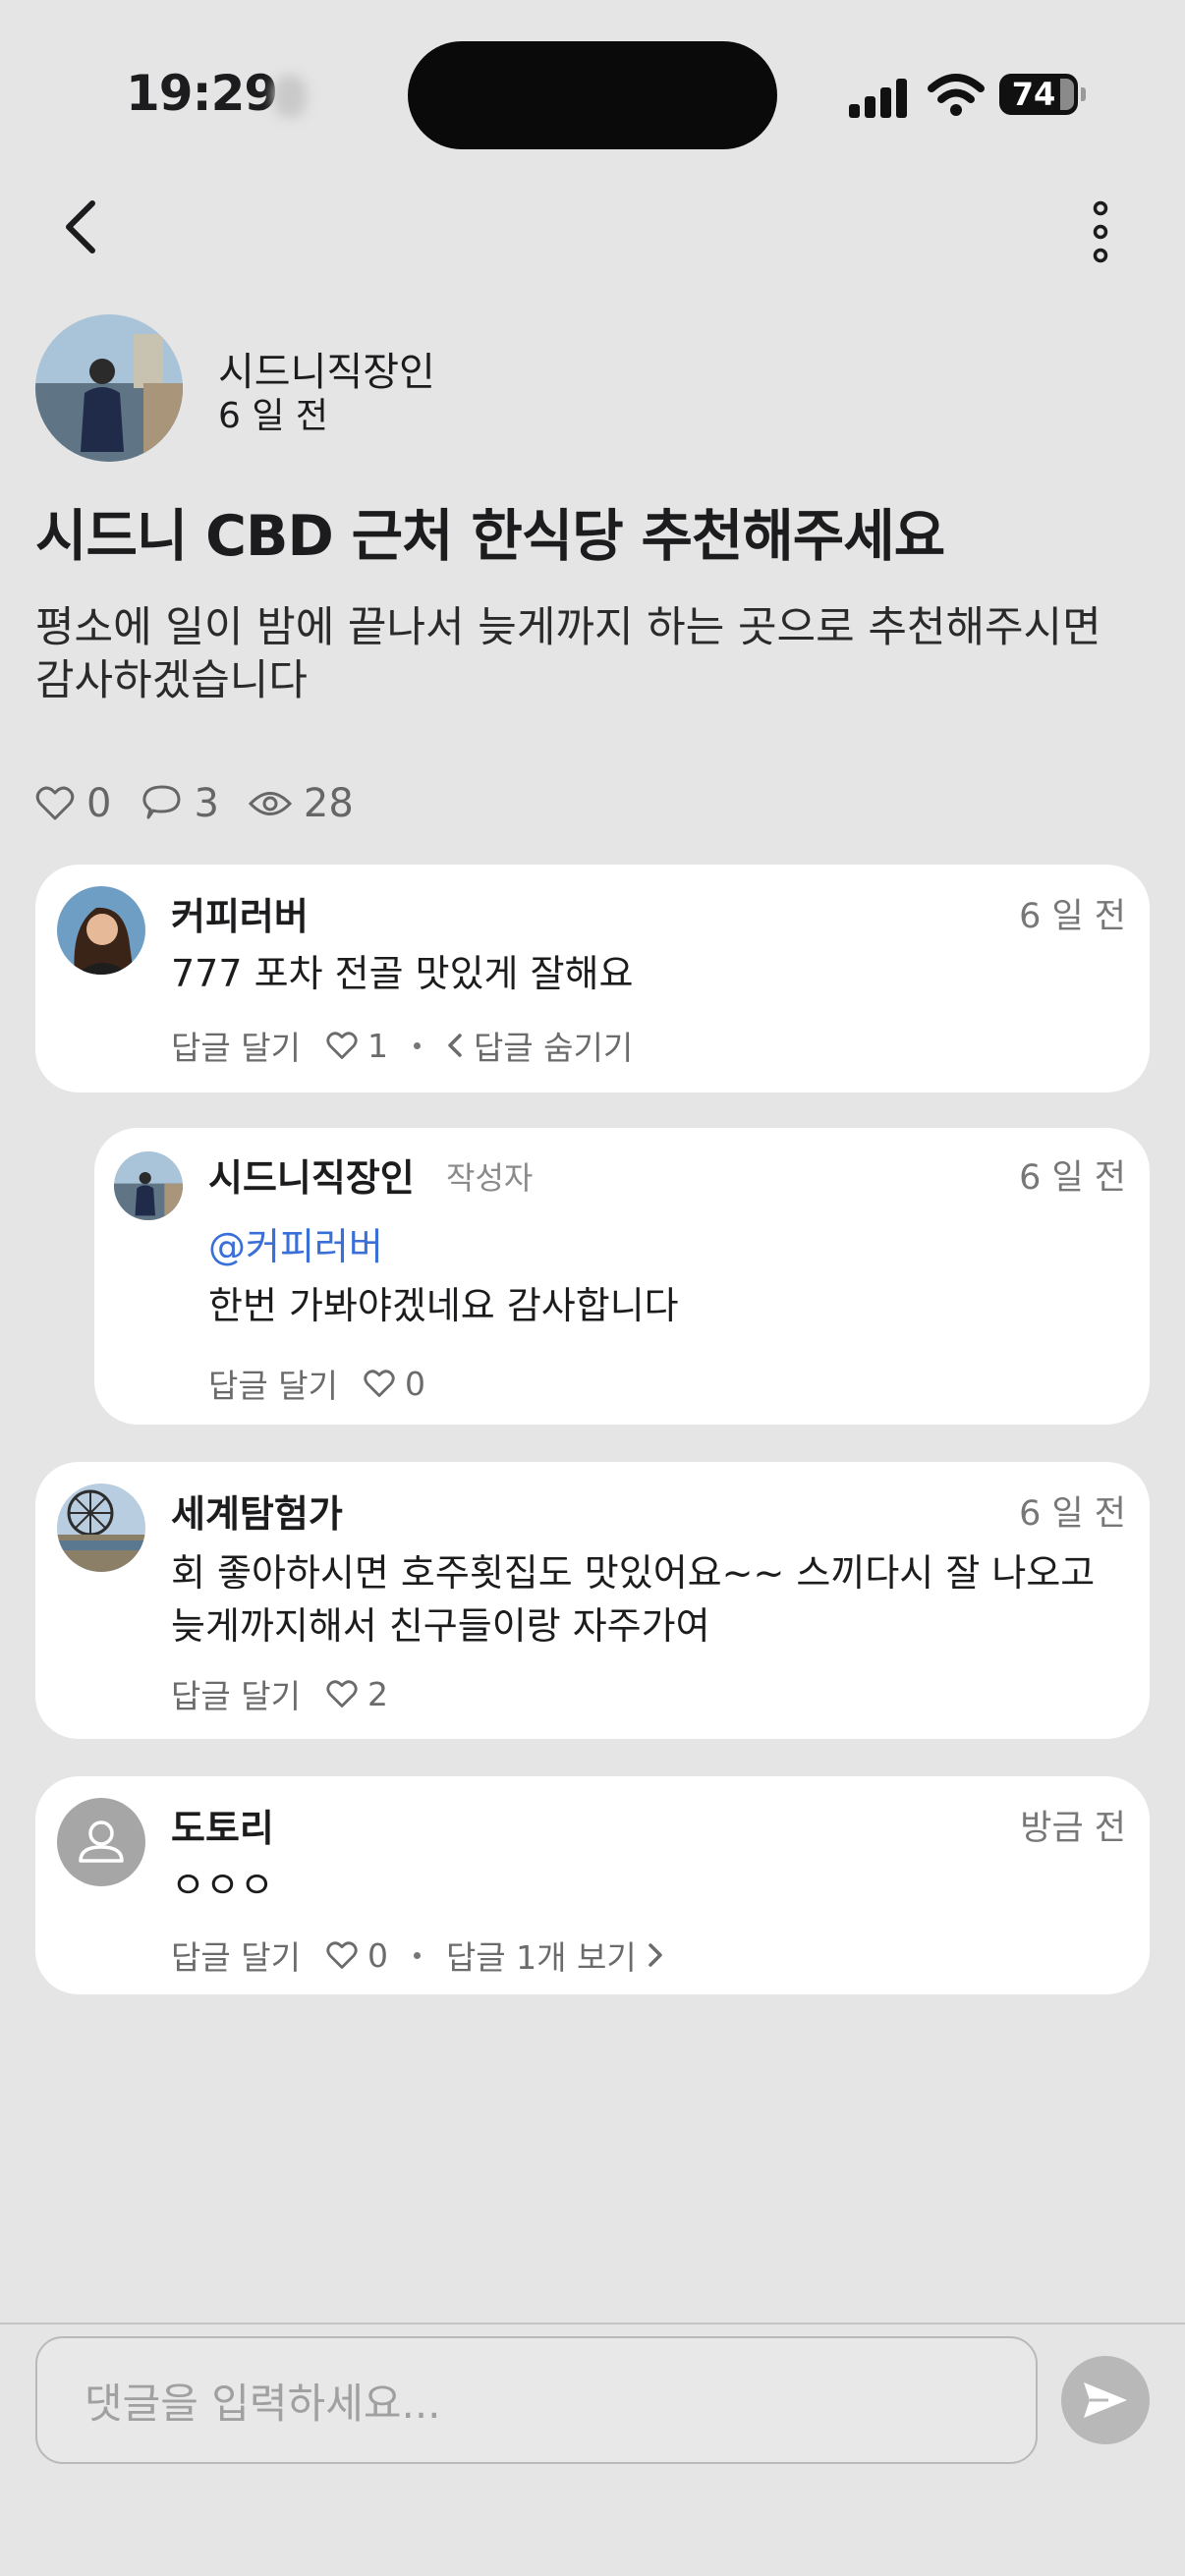 This screenshot has width=1185, height=2576. I want to click on composer-divider, so click(592, 2323).